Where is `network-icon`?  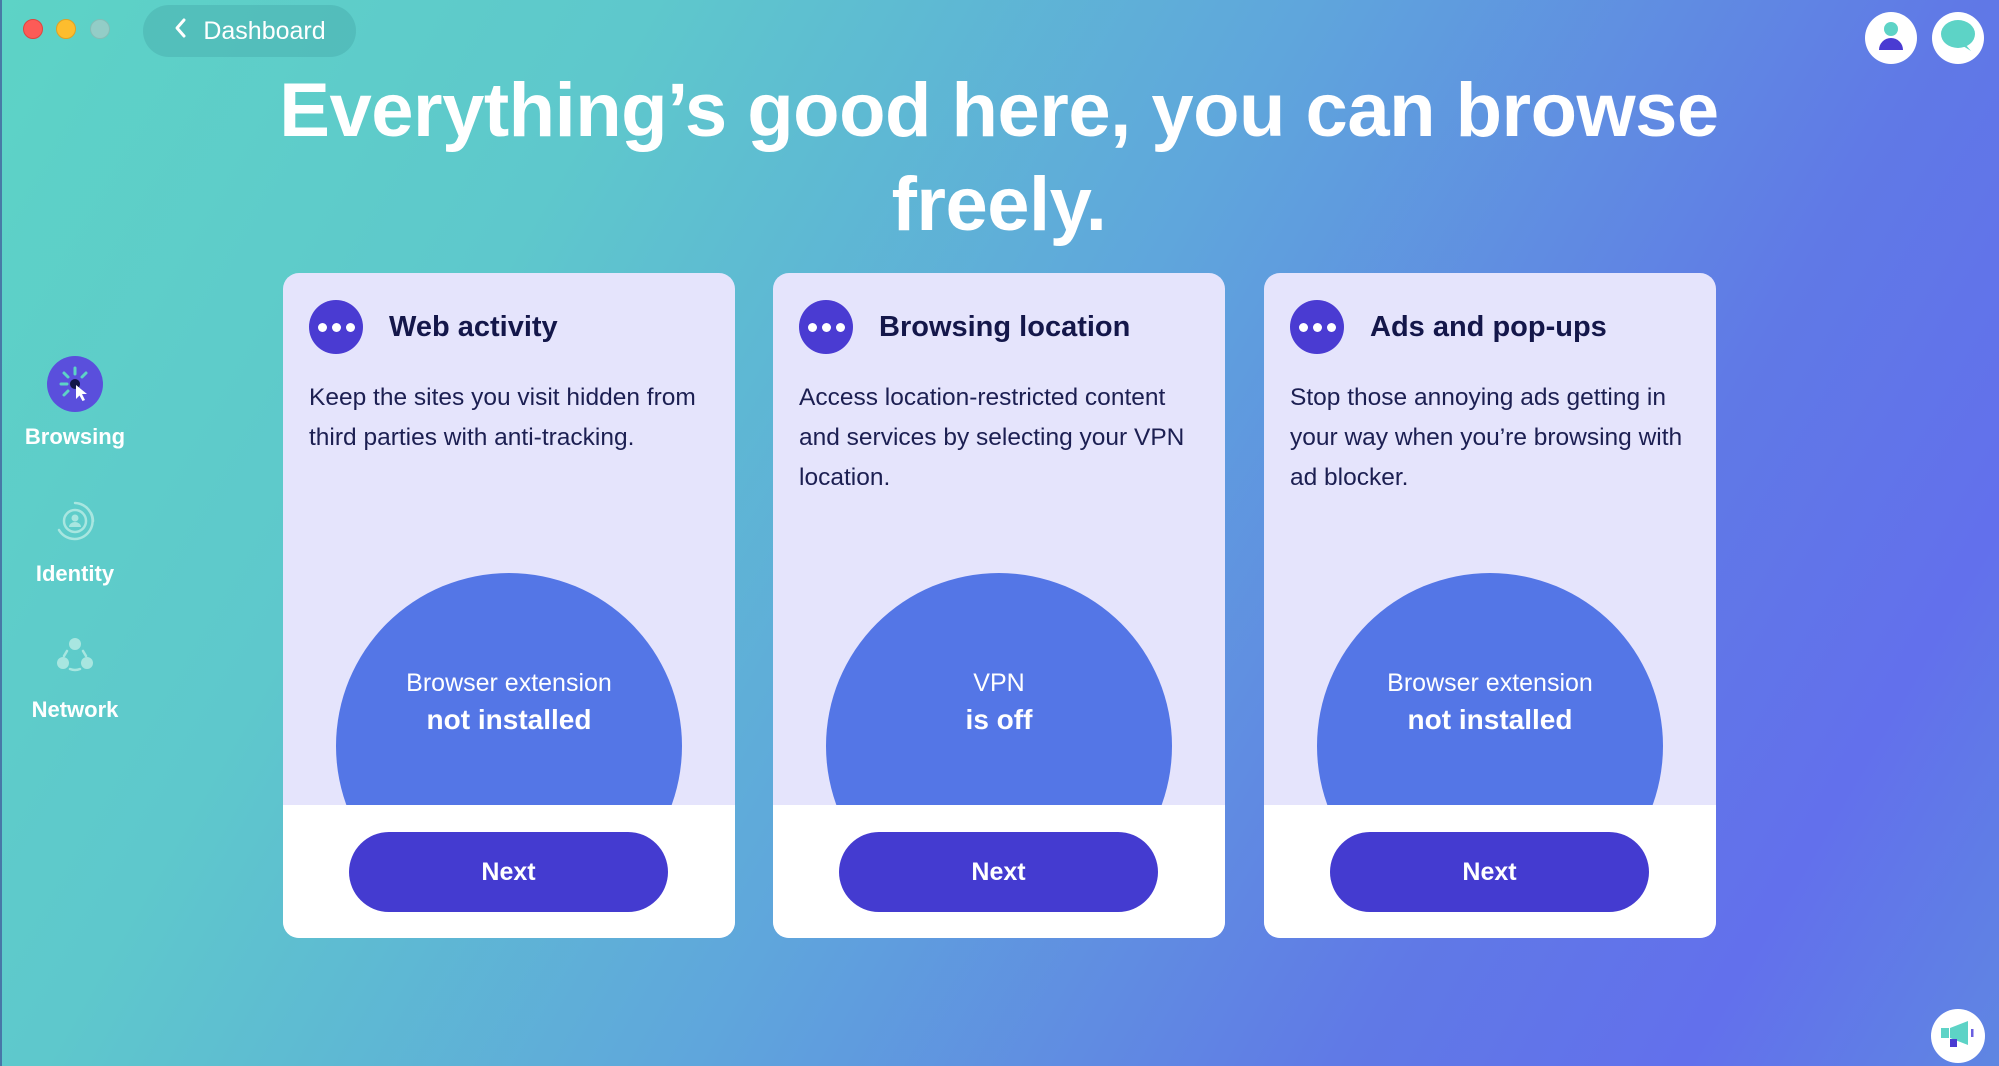
network-icon is located at coordinates (75, 657).